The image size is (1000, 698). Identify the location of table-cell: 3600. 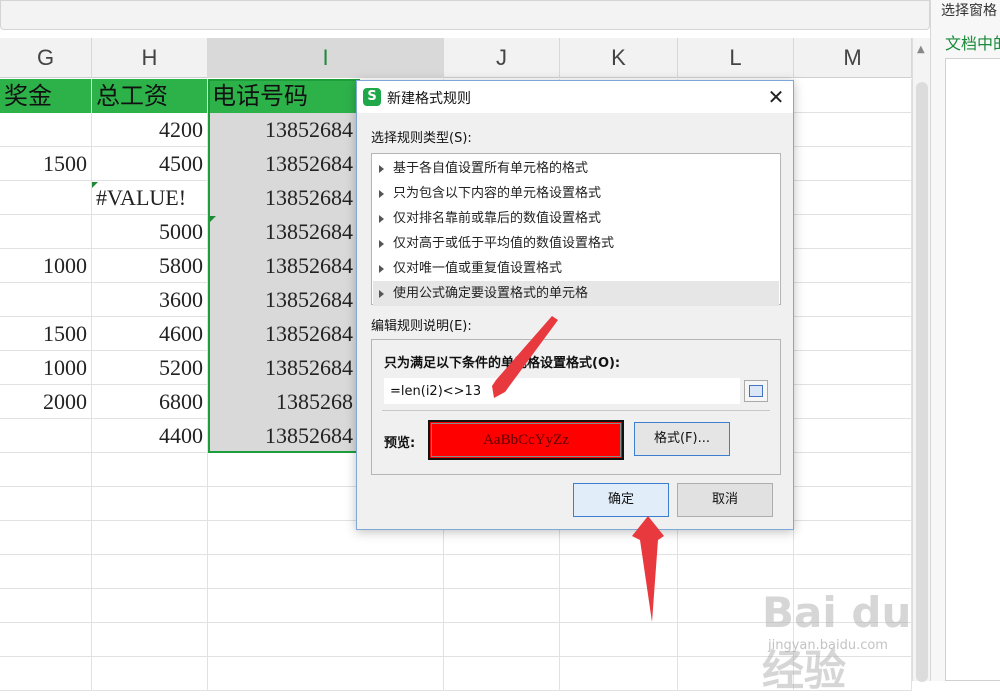
(150, 300).